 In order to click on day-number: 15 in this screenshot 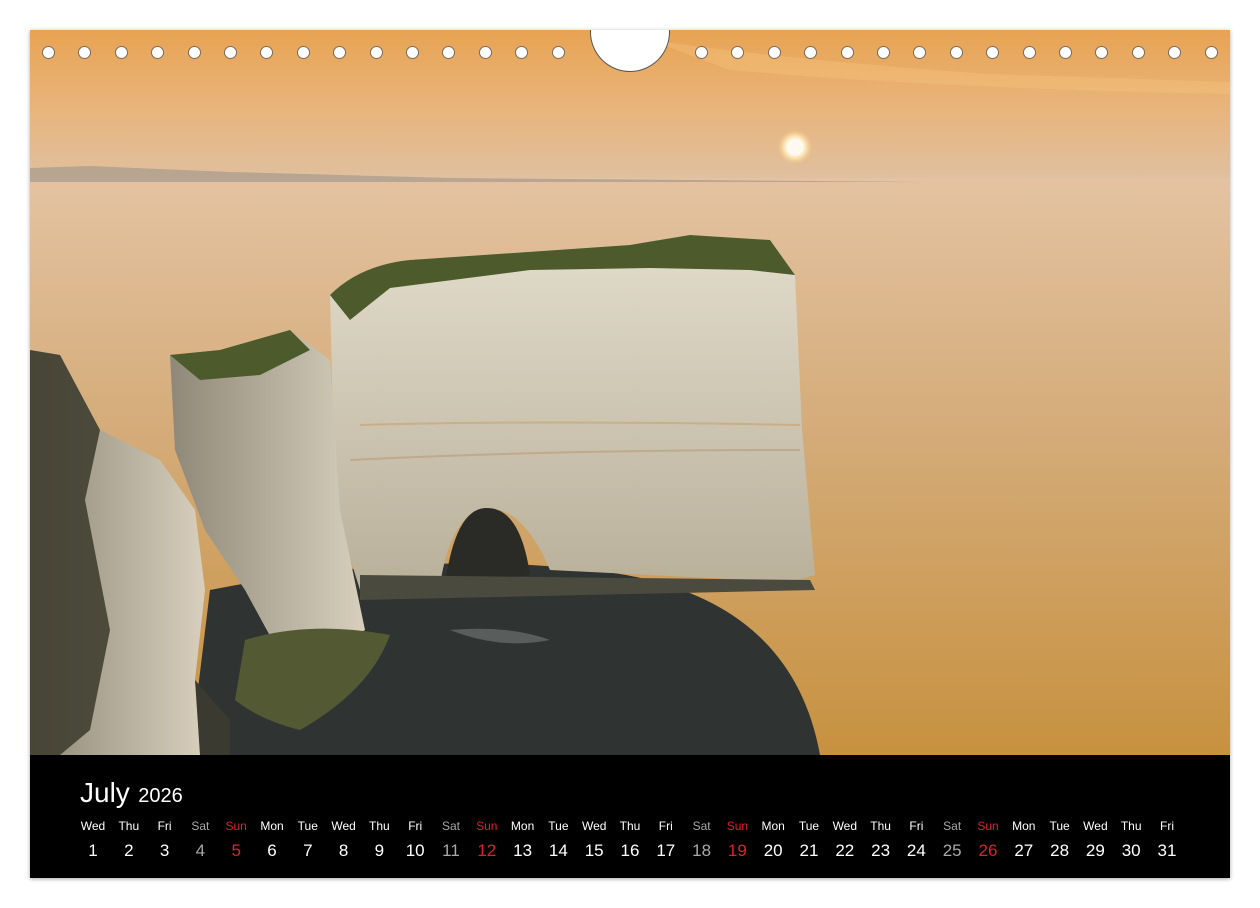, I will do `click(594, 850)`.